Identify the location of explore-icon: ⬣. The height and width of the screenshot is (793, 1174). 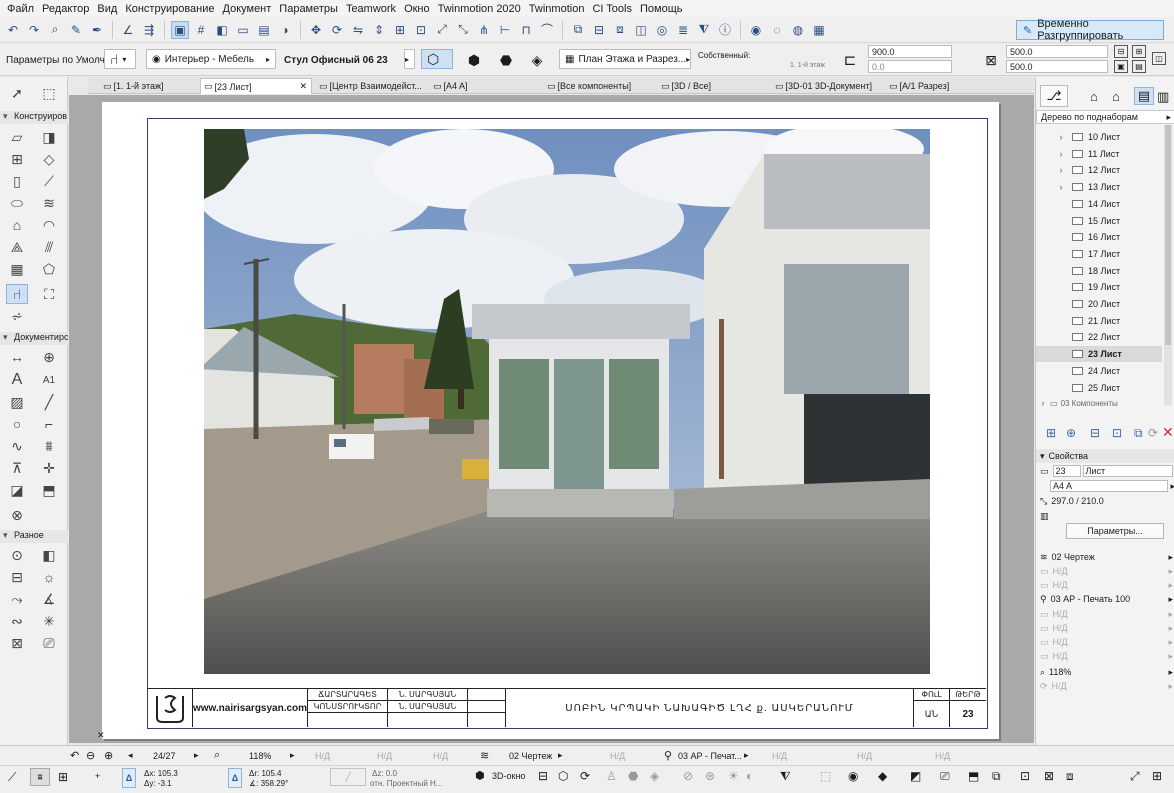
(633, 776).